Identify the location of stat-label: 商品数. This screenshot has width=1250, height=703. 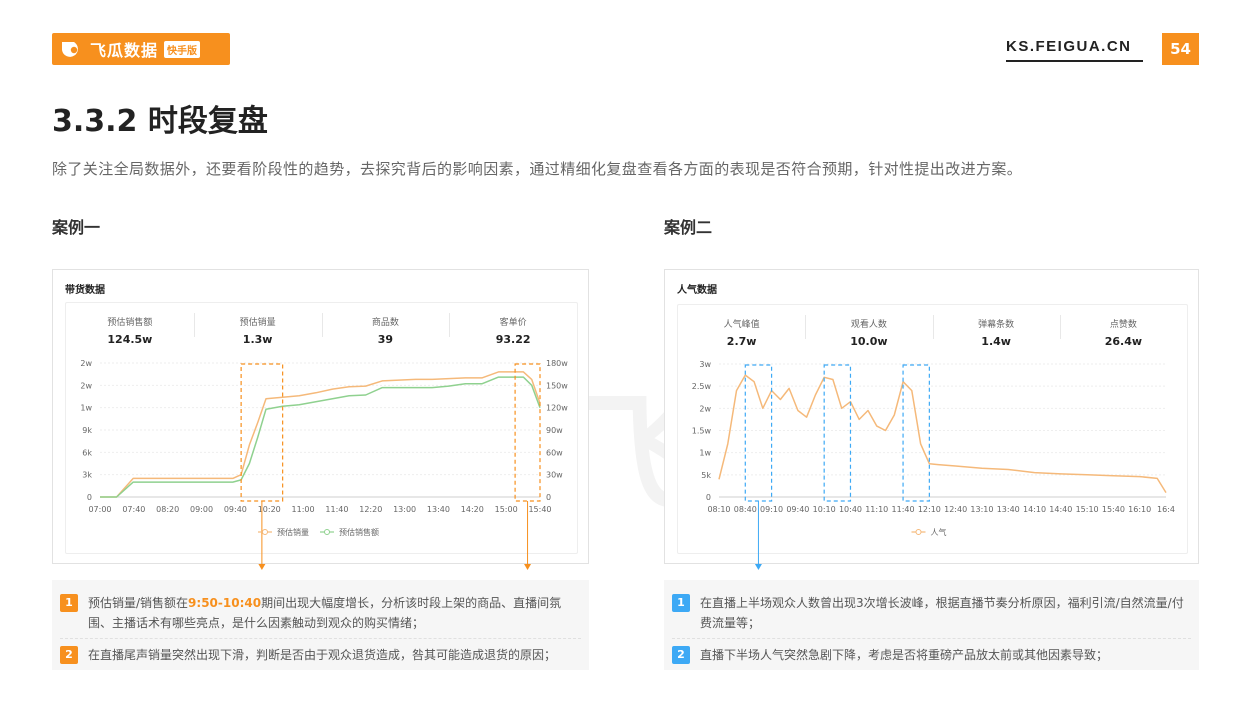
(385, 323).